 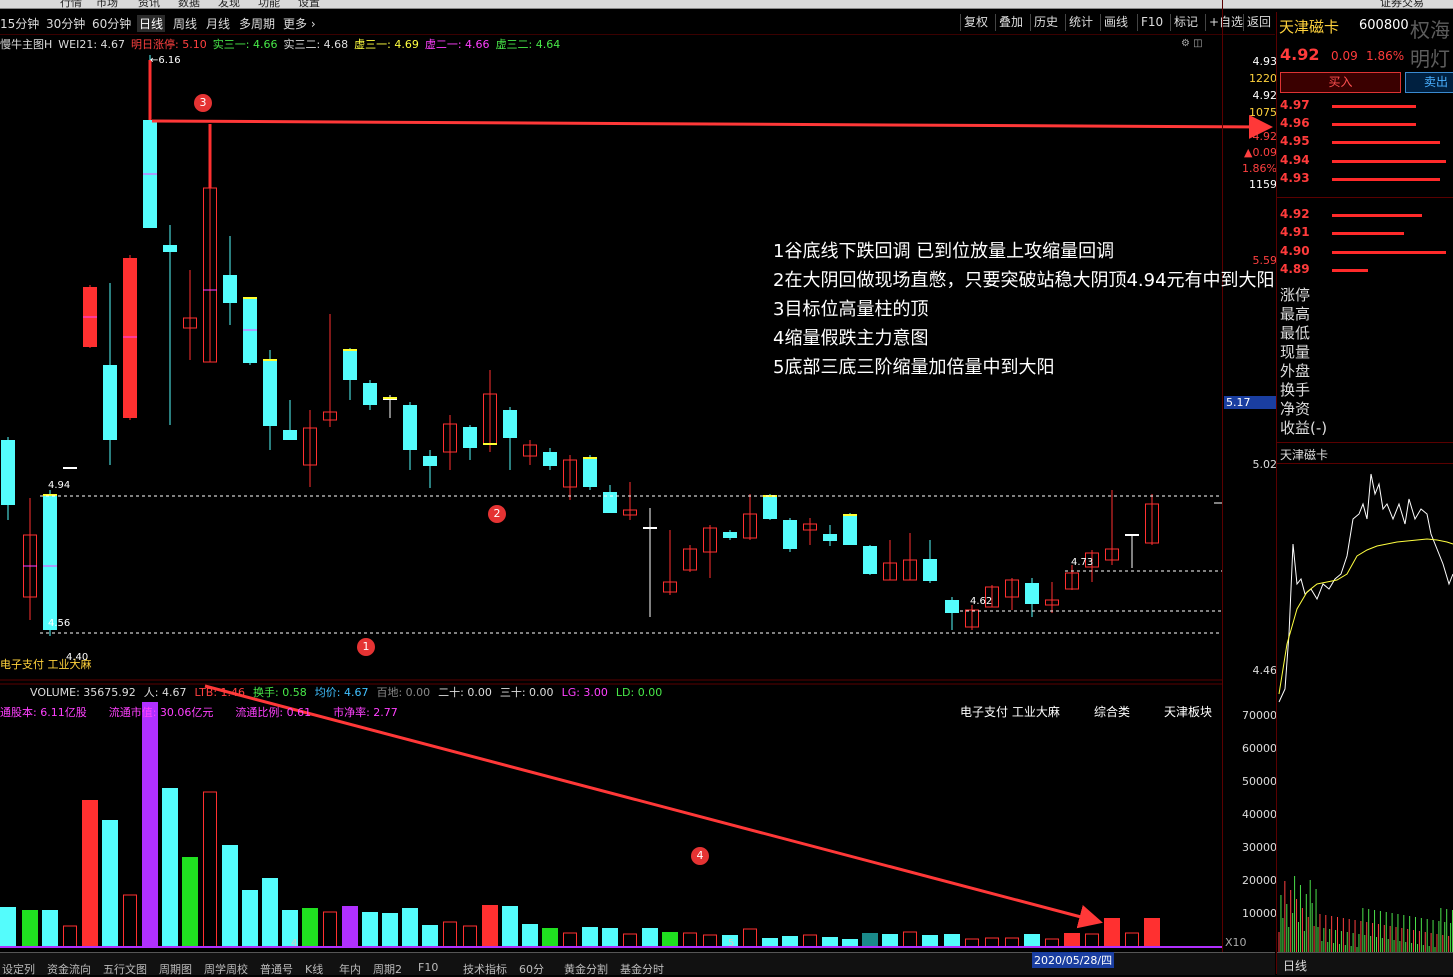 I want to click on marker-2: 2, so click(x=497, y=514).